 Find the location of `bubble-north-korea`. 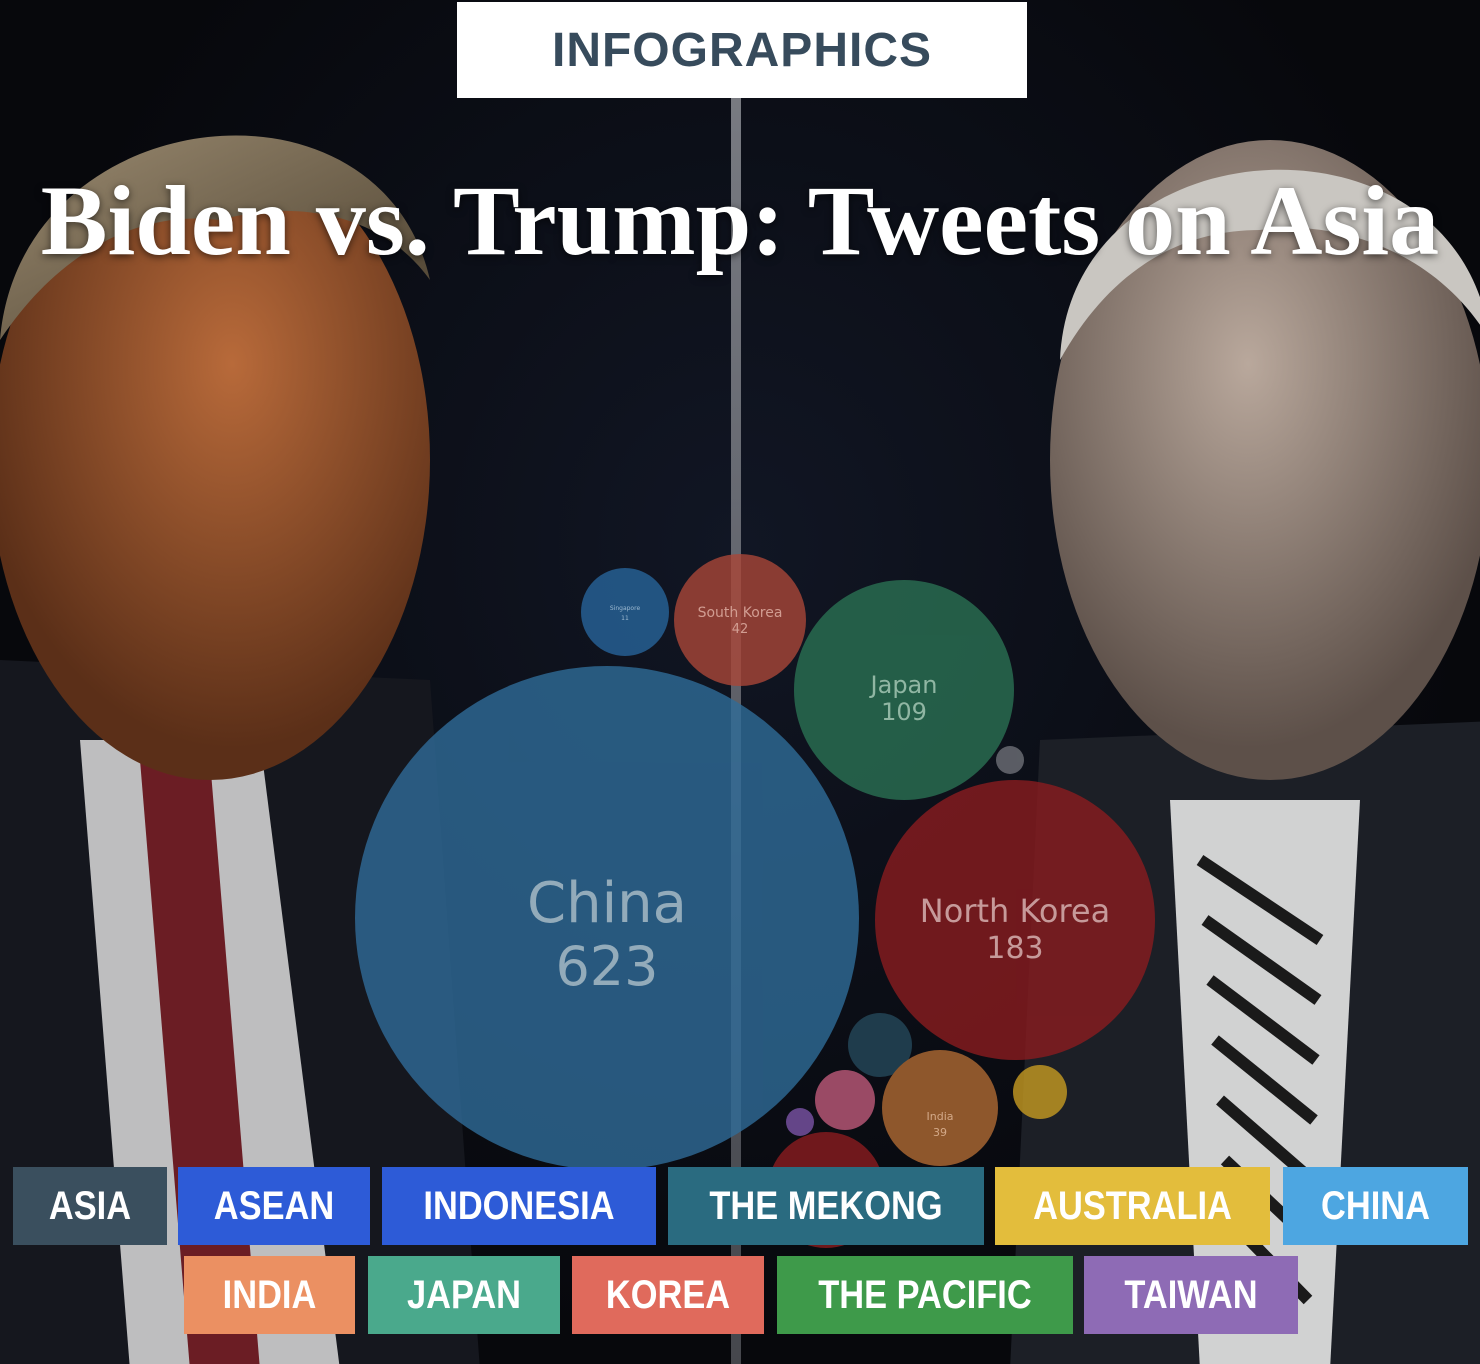

bubble-north-korea is located at coordinates (1015, 920).